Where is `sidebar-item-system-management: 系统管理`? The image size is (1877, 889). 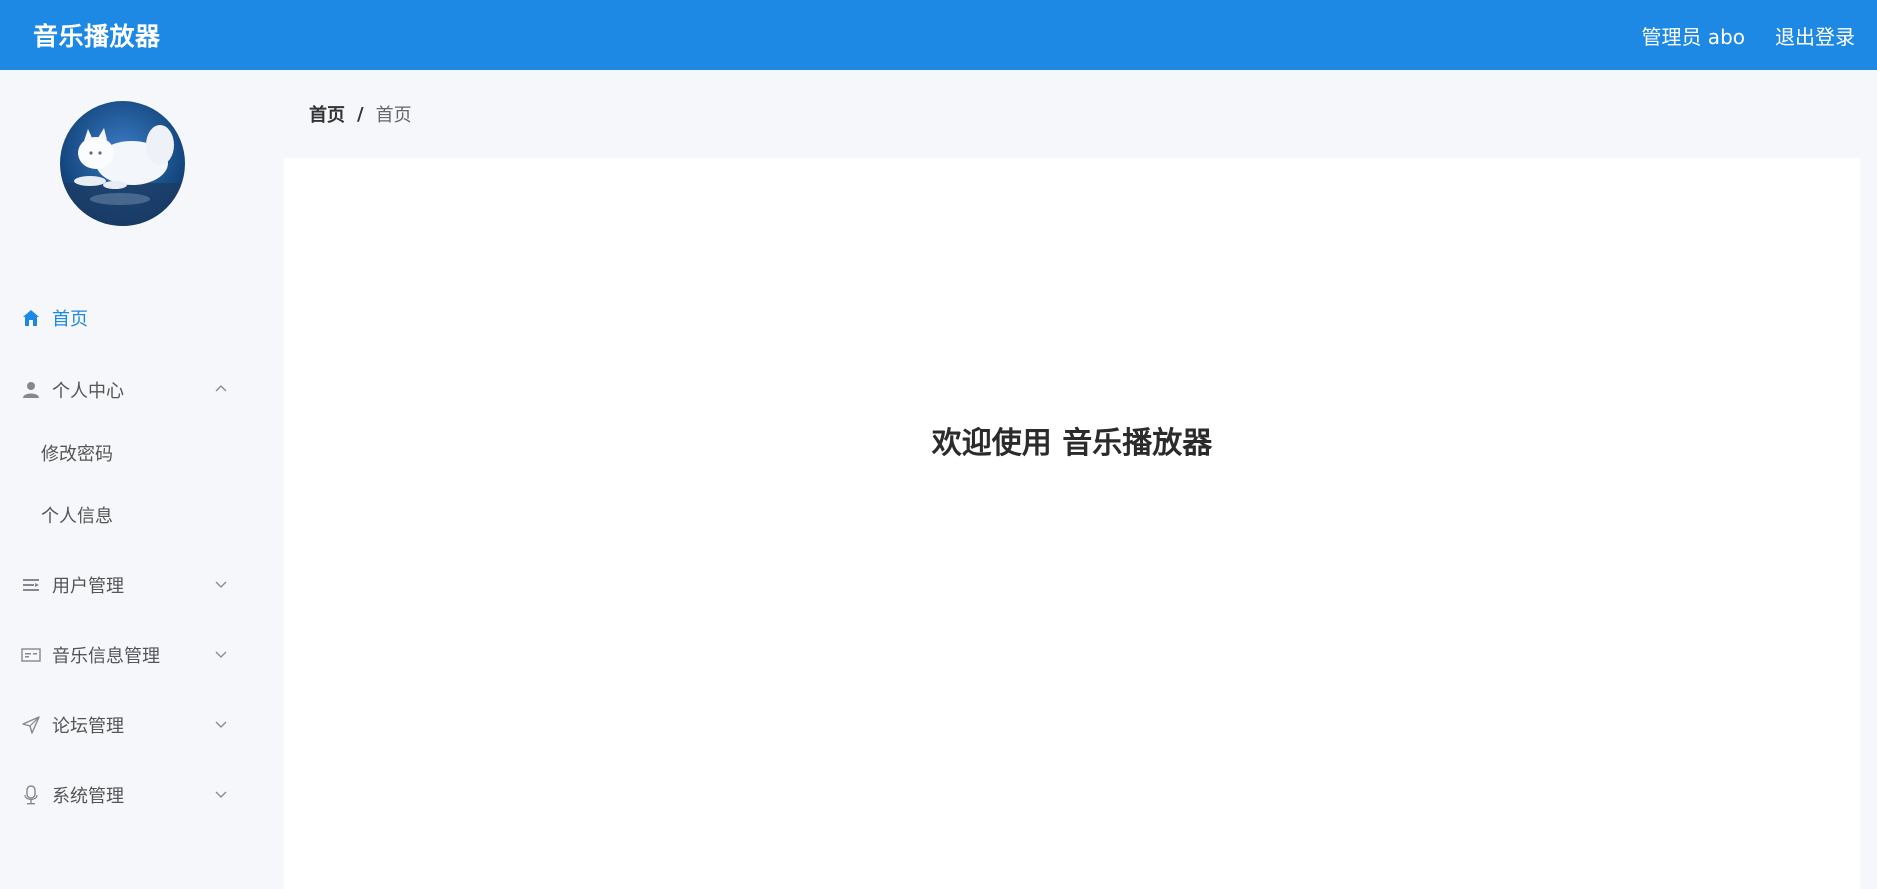 sidebar-item-system-management: 系统管理 is located at coordinates (126, 795).